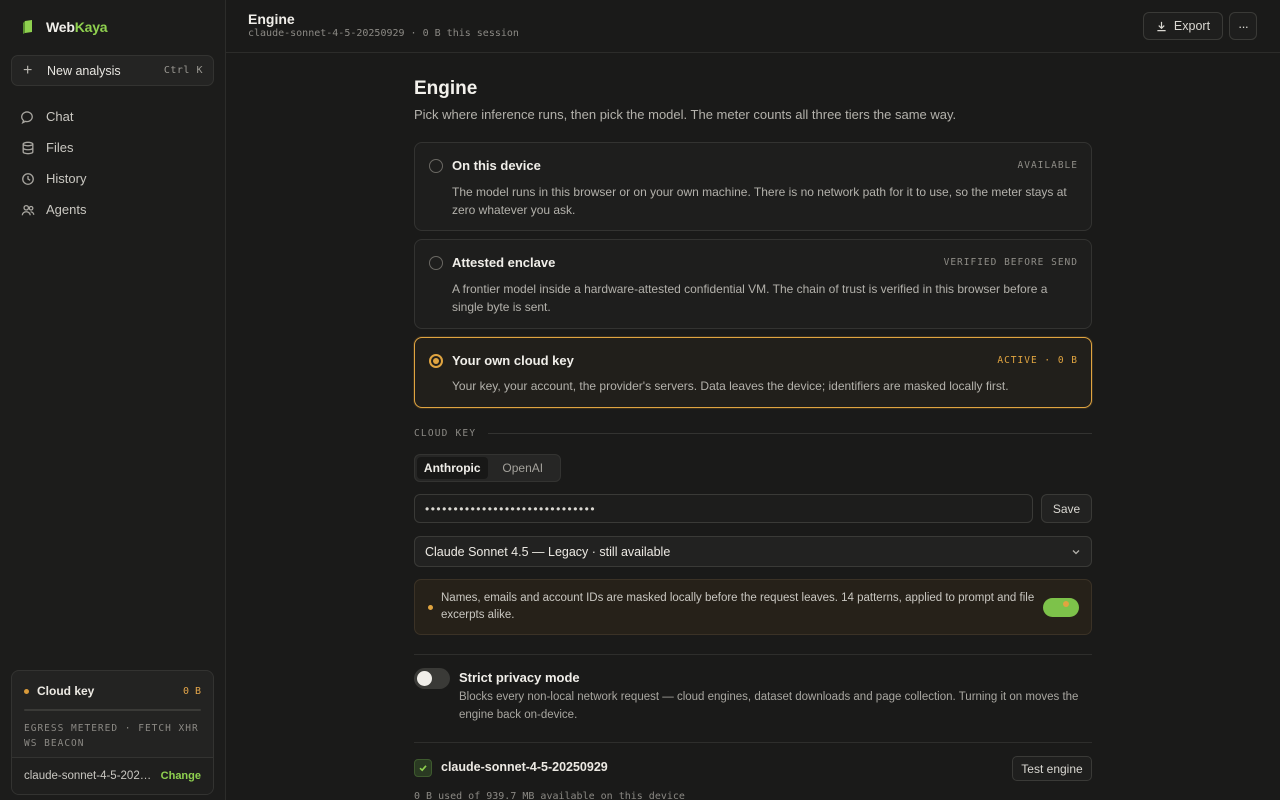 The width and height of the screenshot is (1280, 800). Describe the element at coordinates (26, 691) in the screenshot. I see `status-dot` at that location.